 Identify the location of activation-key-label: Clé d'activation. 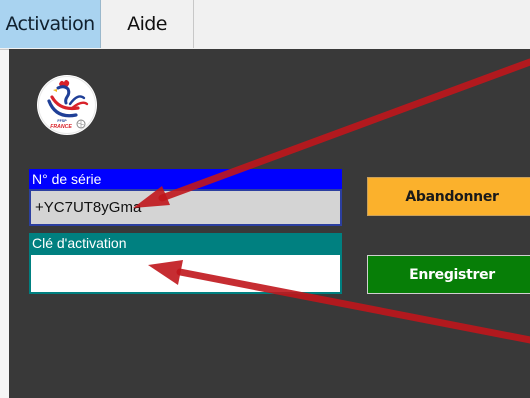
(185, 243).